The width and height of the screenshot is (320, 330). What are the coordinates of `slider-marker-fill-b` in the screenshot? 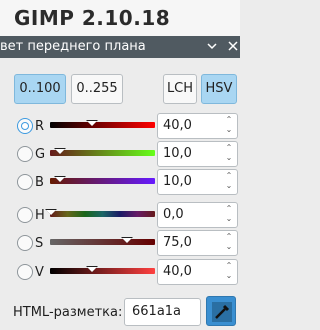 It's located at (60, 179).